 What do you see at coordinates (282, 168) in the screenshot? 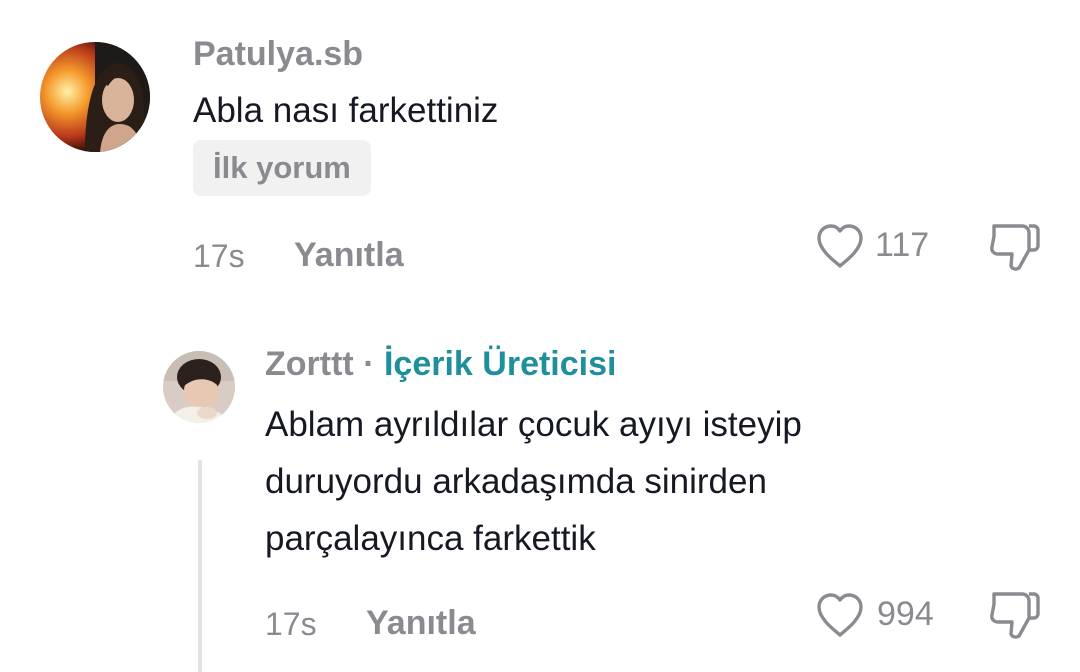
I see `first-comment-badge: İlk yorum` at bounding box center [282, 168].